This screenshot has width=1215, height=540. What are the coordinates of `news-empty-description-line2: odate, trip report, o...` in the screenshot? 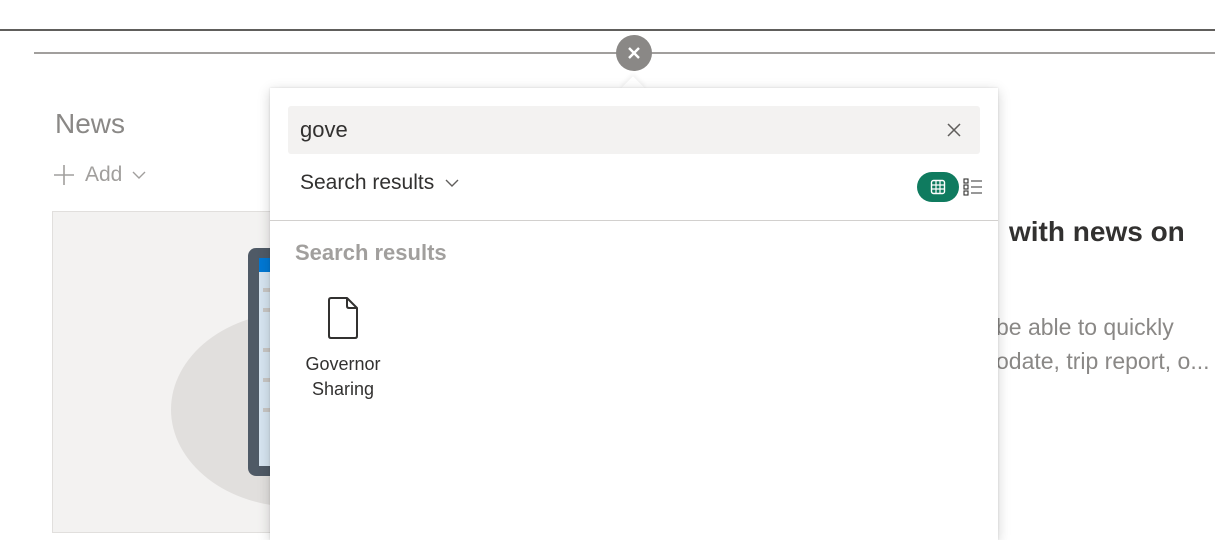 It's located at (1103, 361).